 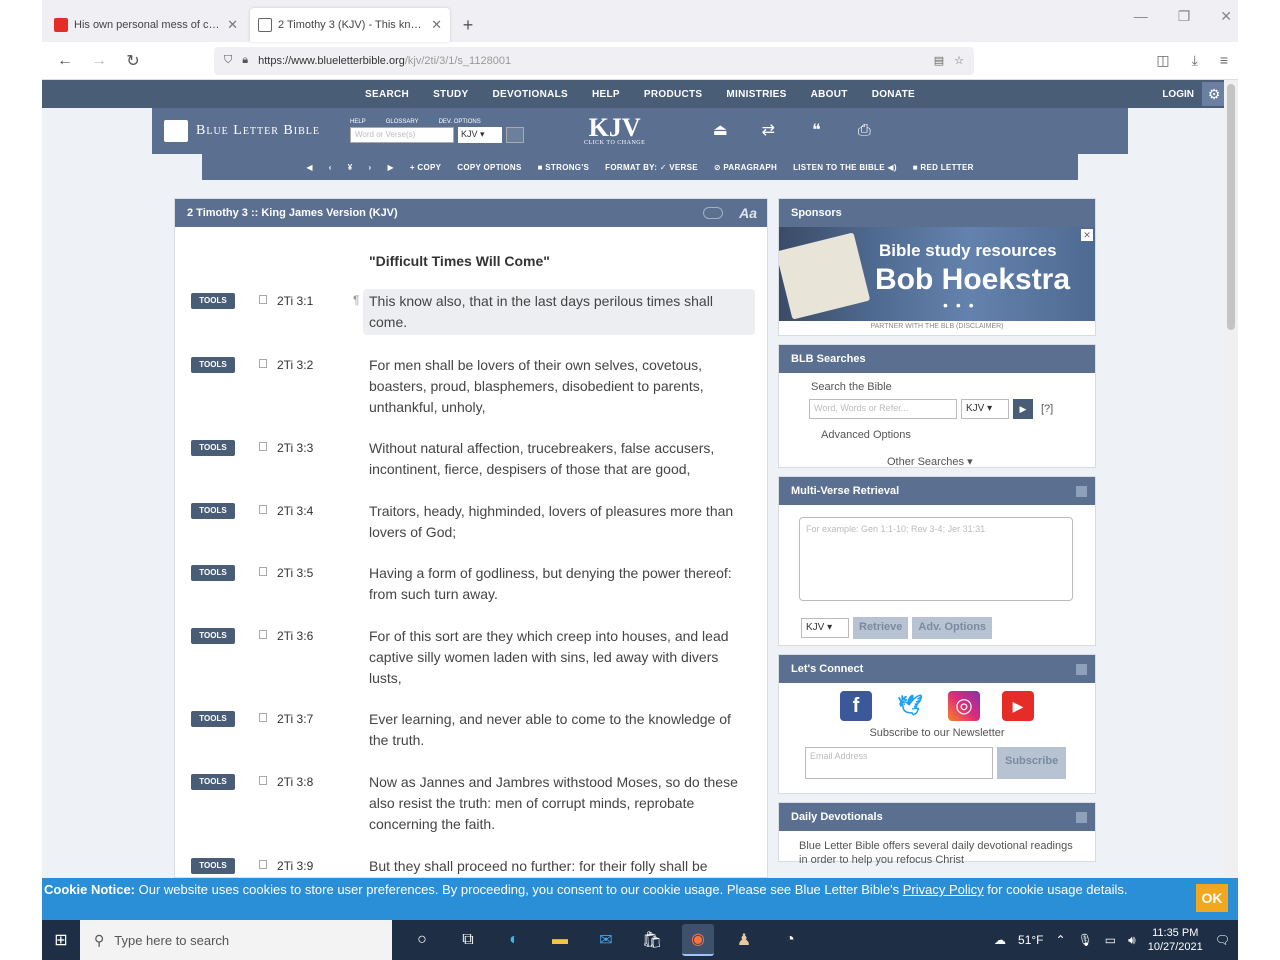 I want to click on verse-reference: 2Ti 3:2, so click(x=295, y=365).